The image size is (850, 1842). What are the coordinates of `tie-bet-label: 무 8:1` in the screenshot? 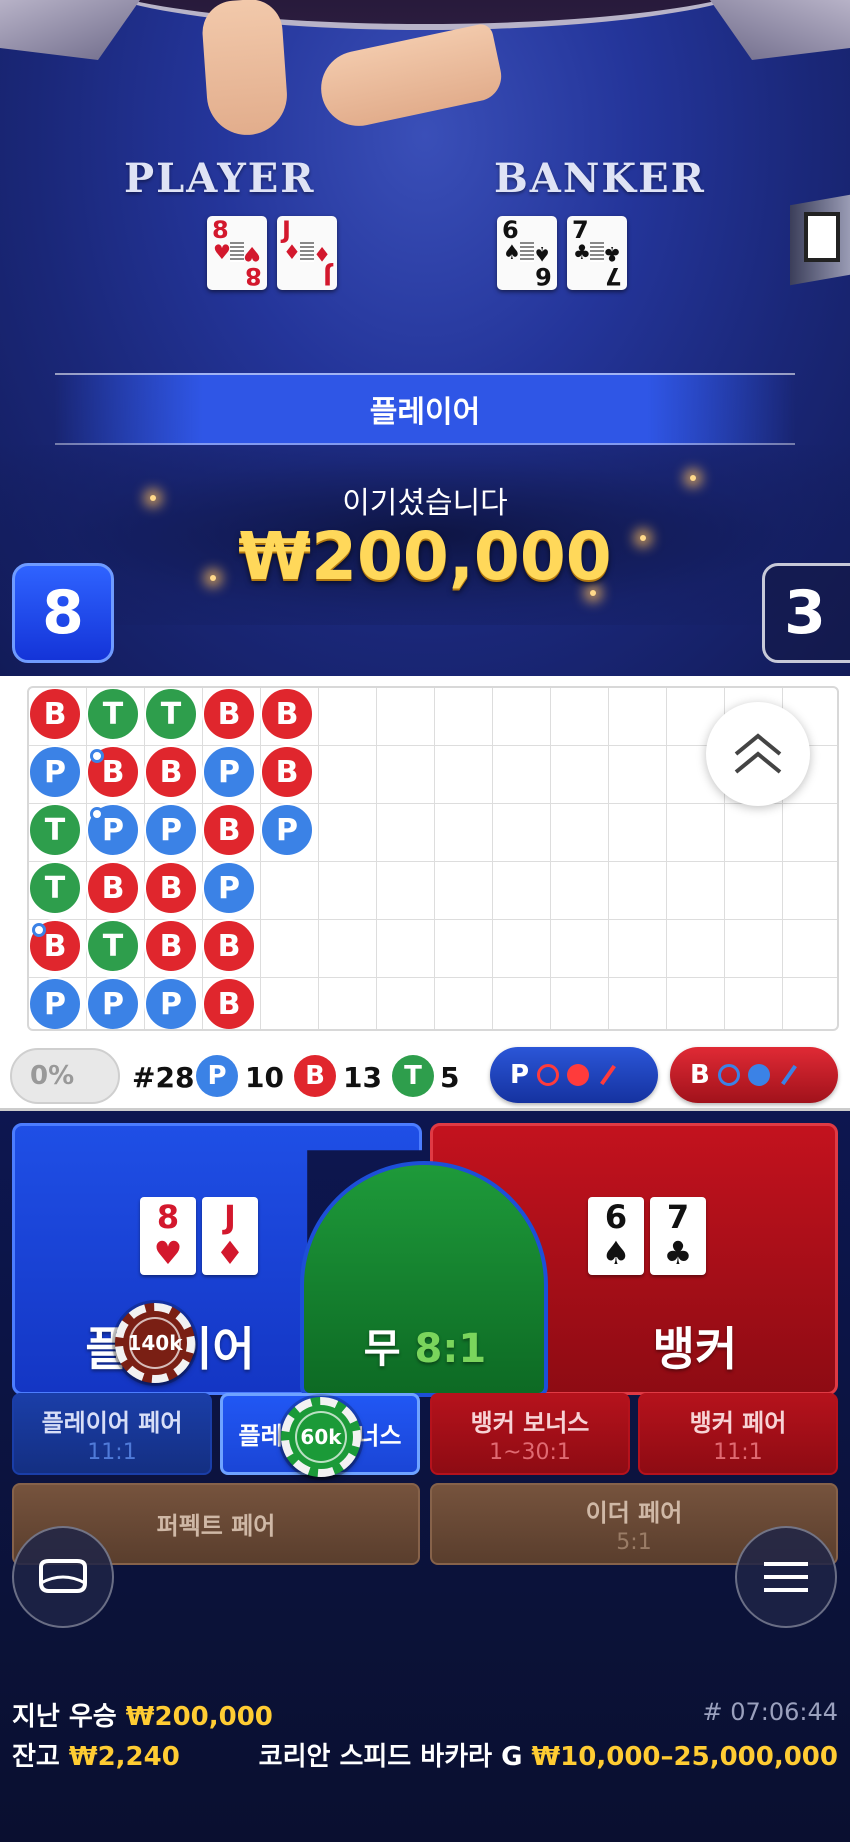 It's located at (425, 1345).